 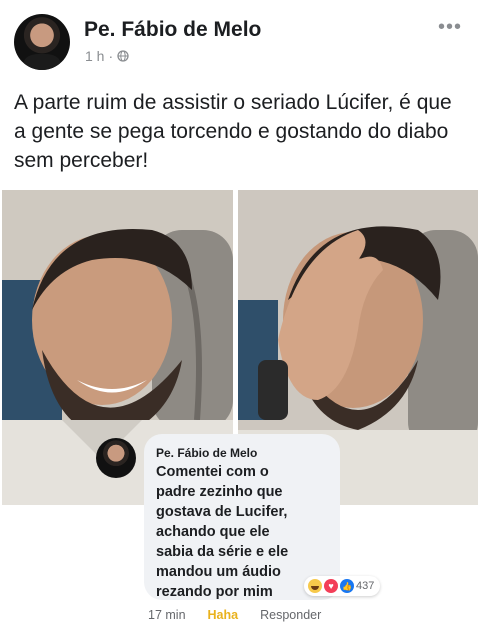 What do you see at coordinates (290, 615) in the screenshot?
I see `reply-button: Responder` at bounding box center [290, 615].